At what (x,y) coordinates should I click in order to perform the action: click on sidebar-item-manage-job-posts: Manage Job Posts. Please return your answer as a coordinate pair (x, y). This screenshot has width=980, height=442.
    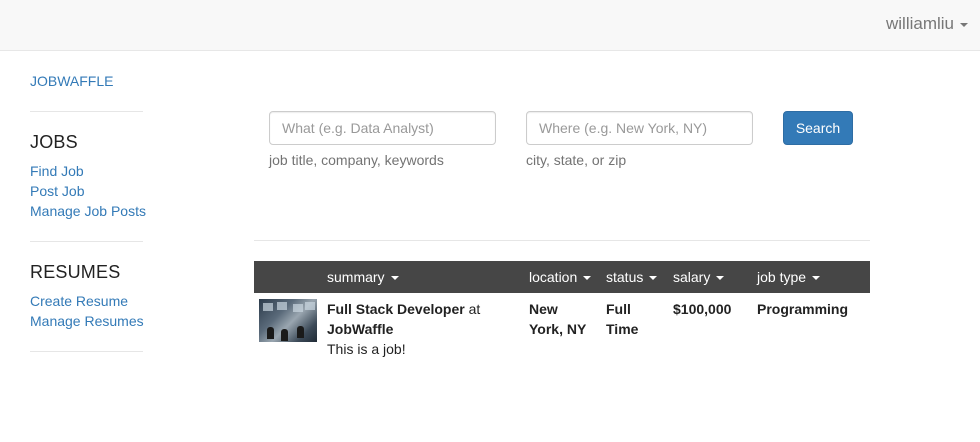
    Looking at the image, I should click on (88, 211).